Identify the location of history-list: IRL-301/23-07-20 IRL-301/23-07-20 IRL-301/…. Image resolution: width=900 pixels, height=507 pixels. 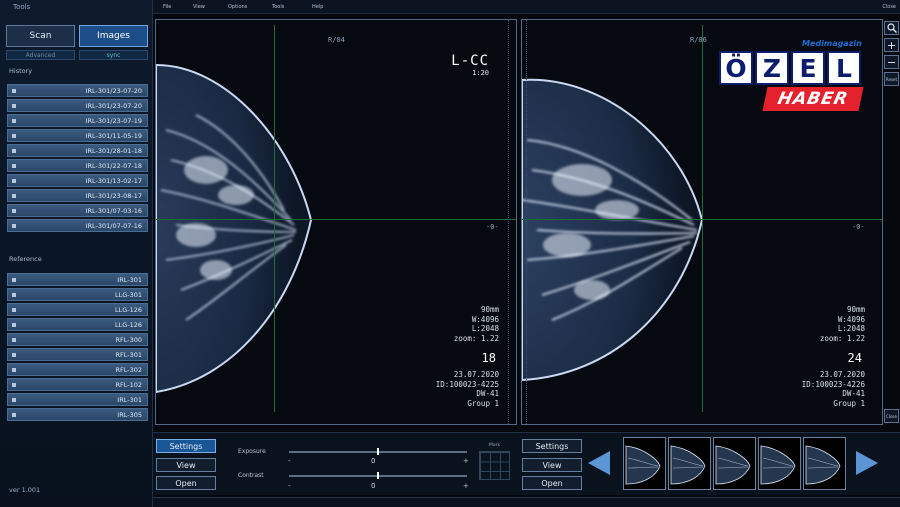
(77, 159).